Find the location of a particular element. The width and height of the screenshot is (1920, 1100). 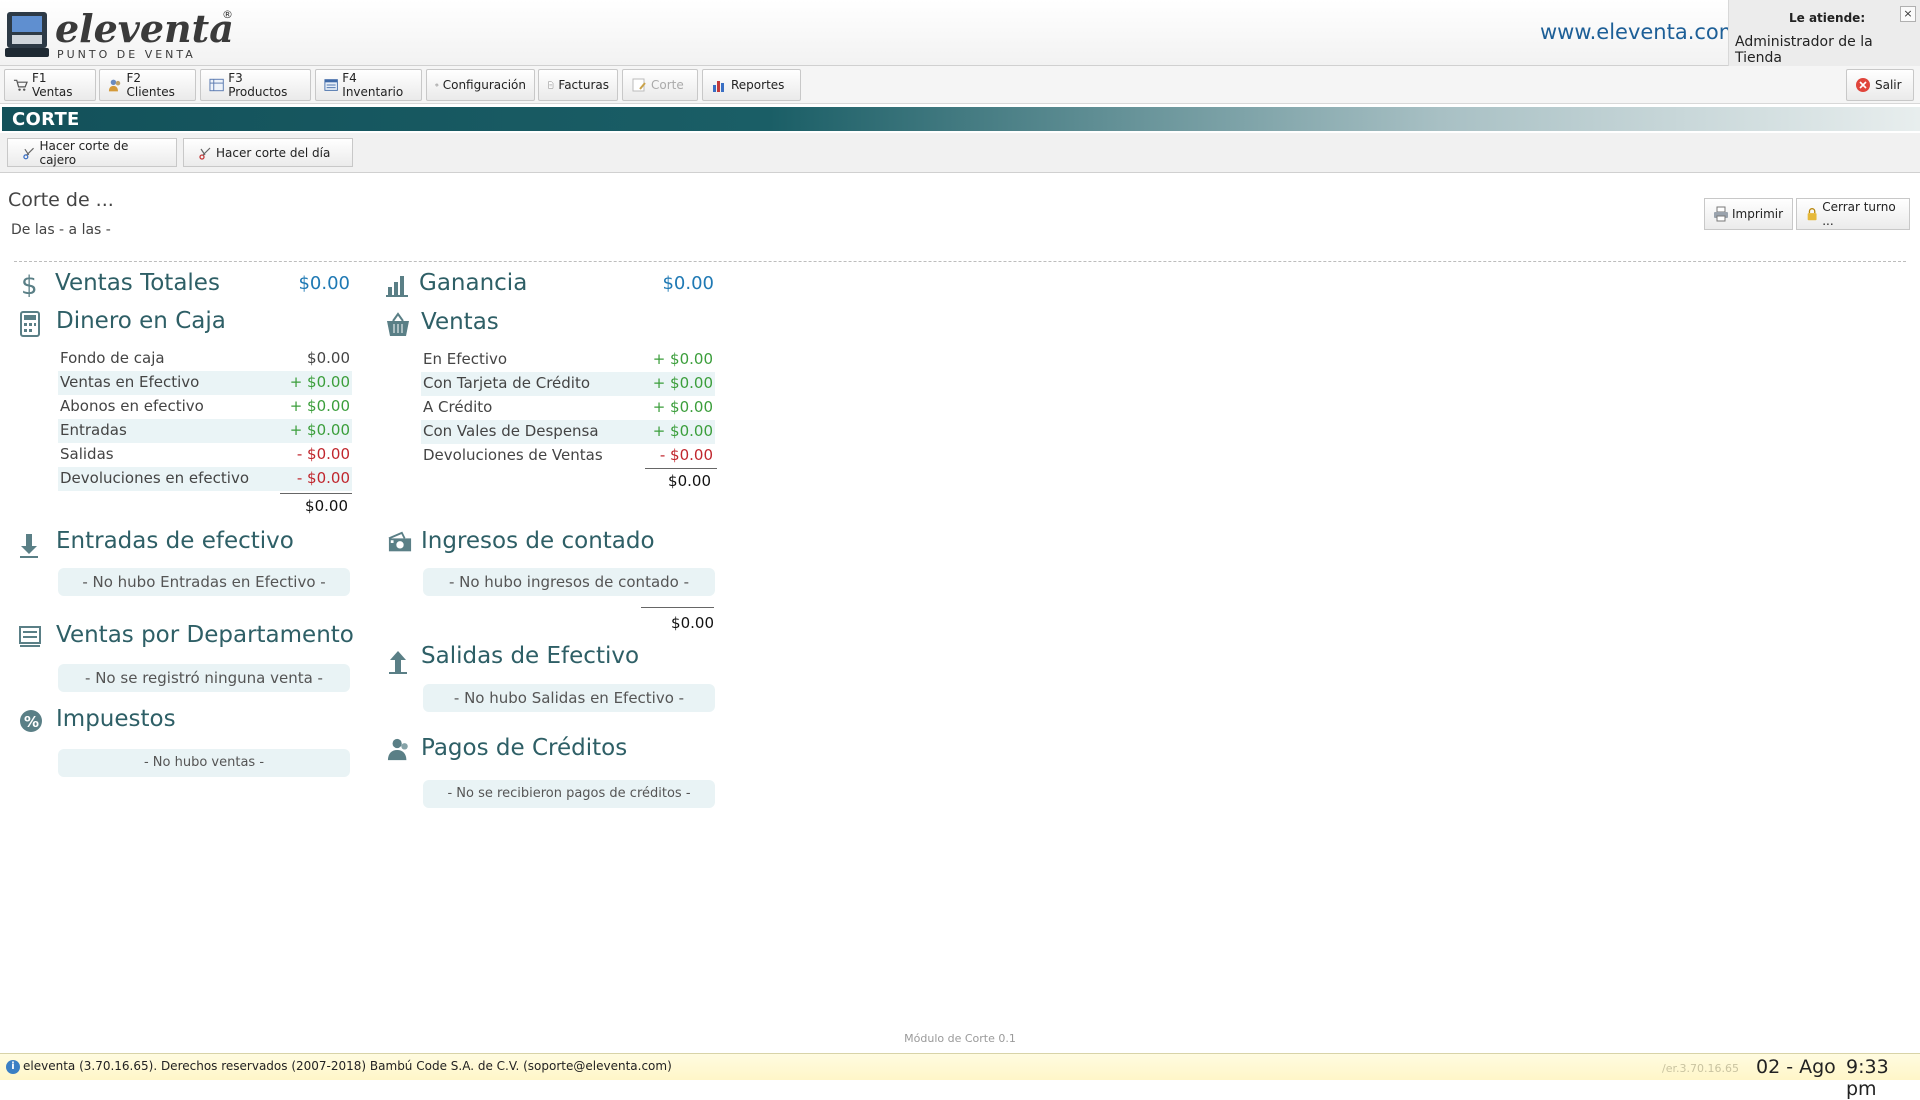

ventas-row: A Crédito + $0.00 is located at coordinates (568, 408).